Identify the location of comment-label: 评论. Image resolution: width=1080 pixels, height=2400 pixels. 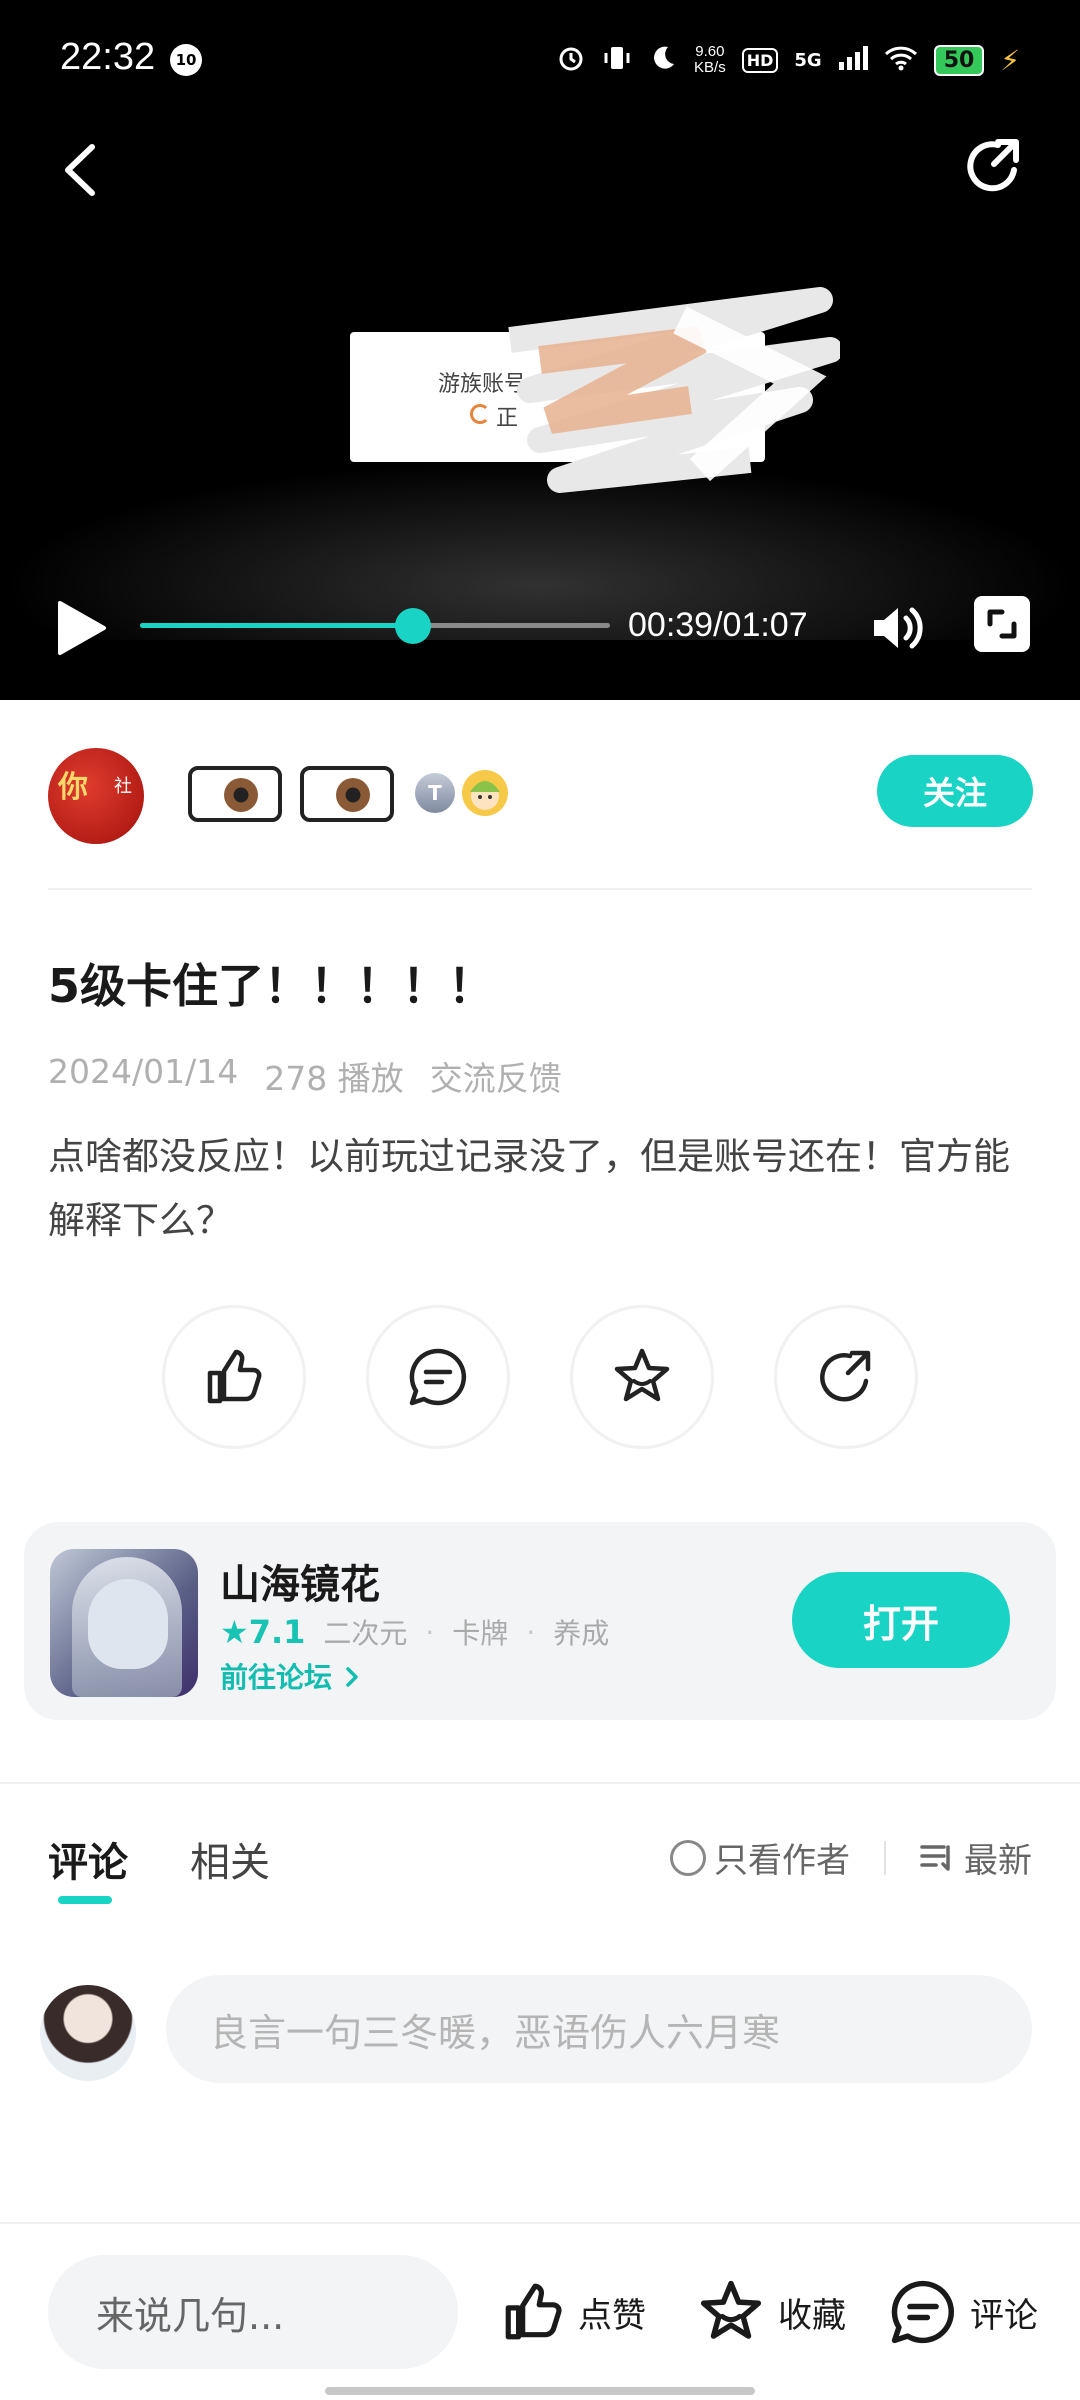
(1004, 2315).